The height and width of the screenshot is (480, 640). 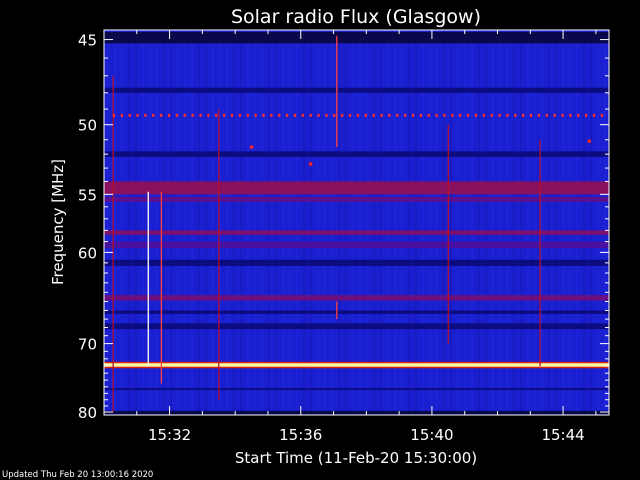 I want to click on x-tick-label: 15:44, so click(x=562, y=435).